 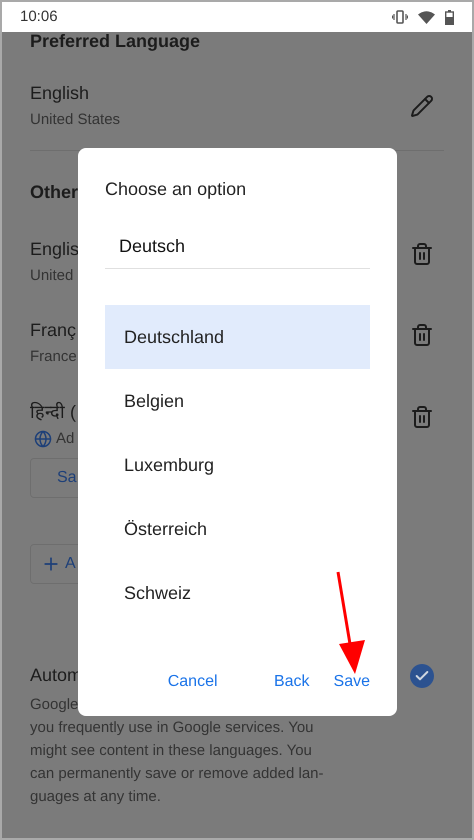 I want to click on section-heading: Other, so click(x=54, y=192).